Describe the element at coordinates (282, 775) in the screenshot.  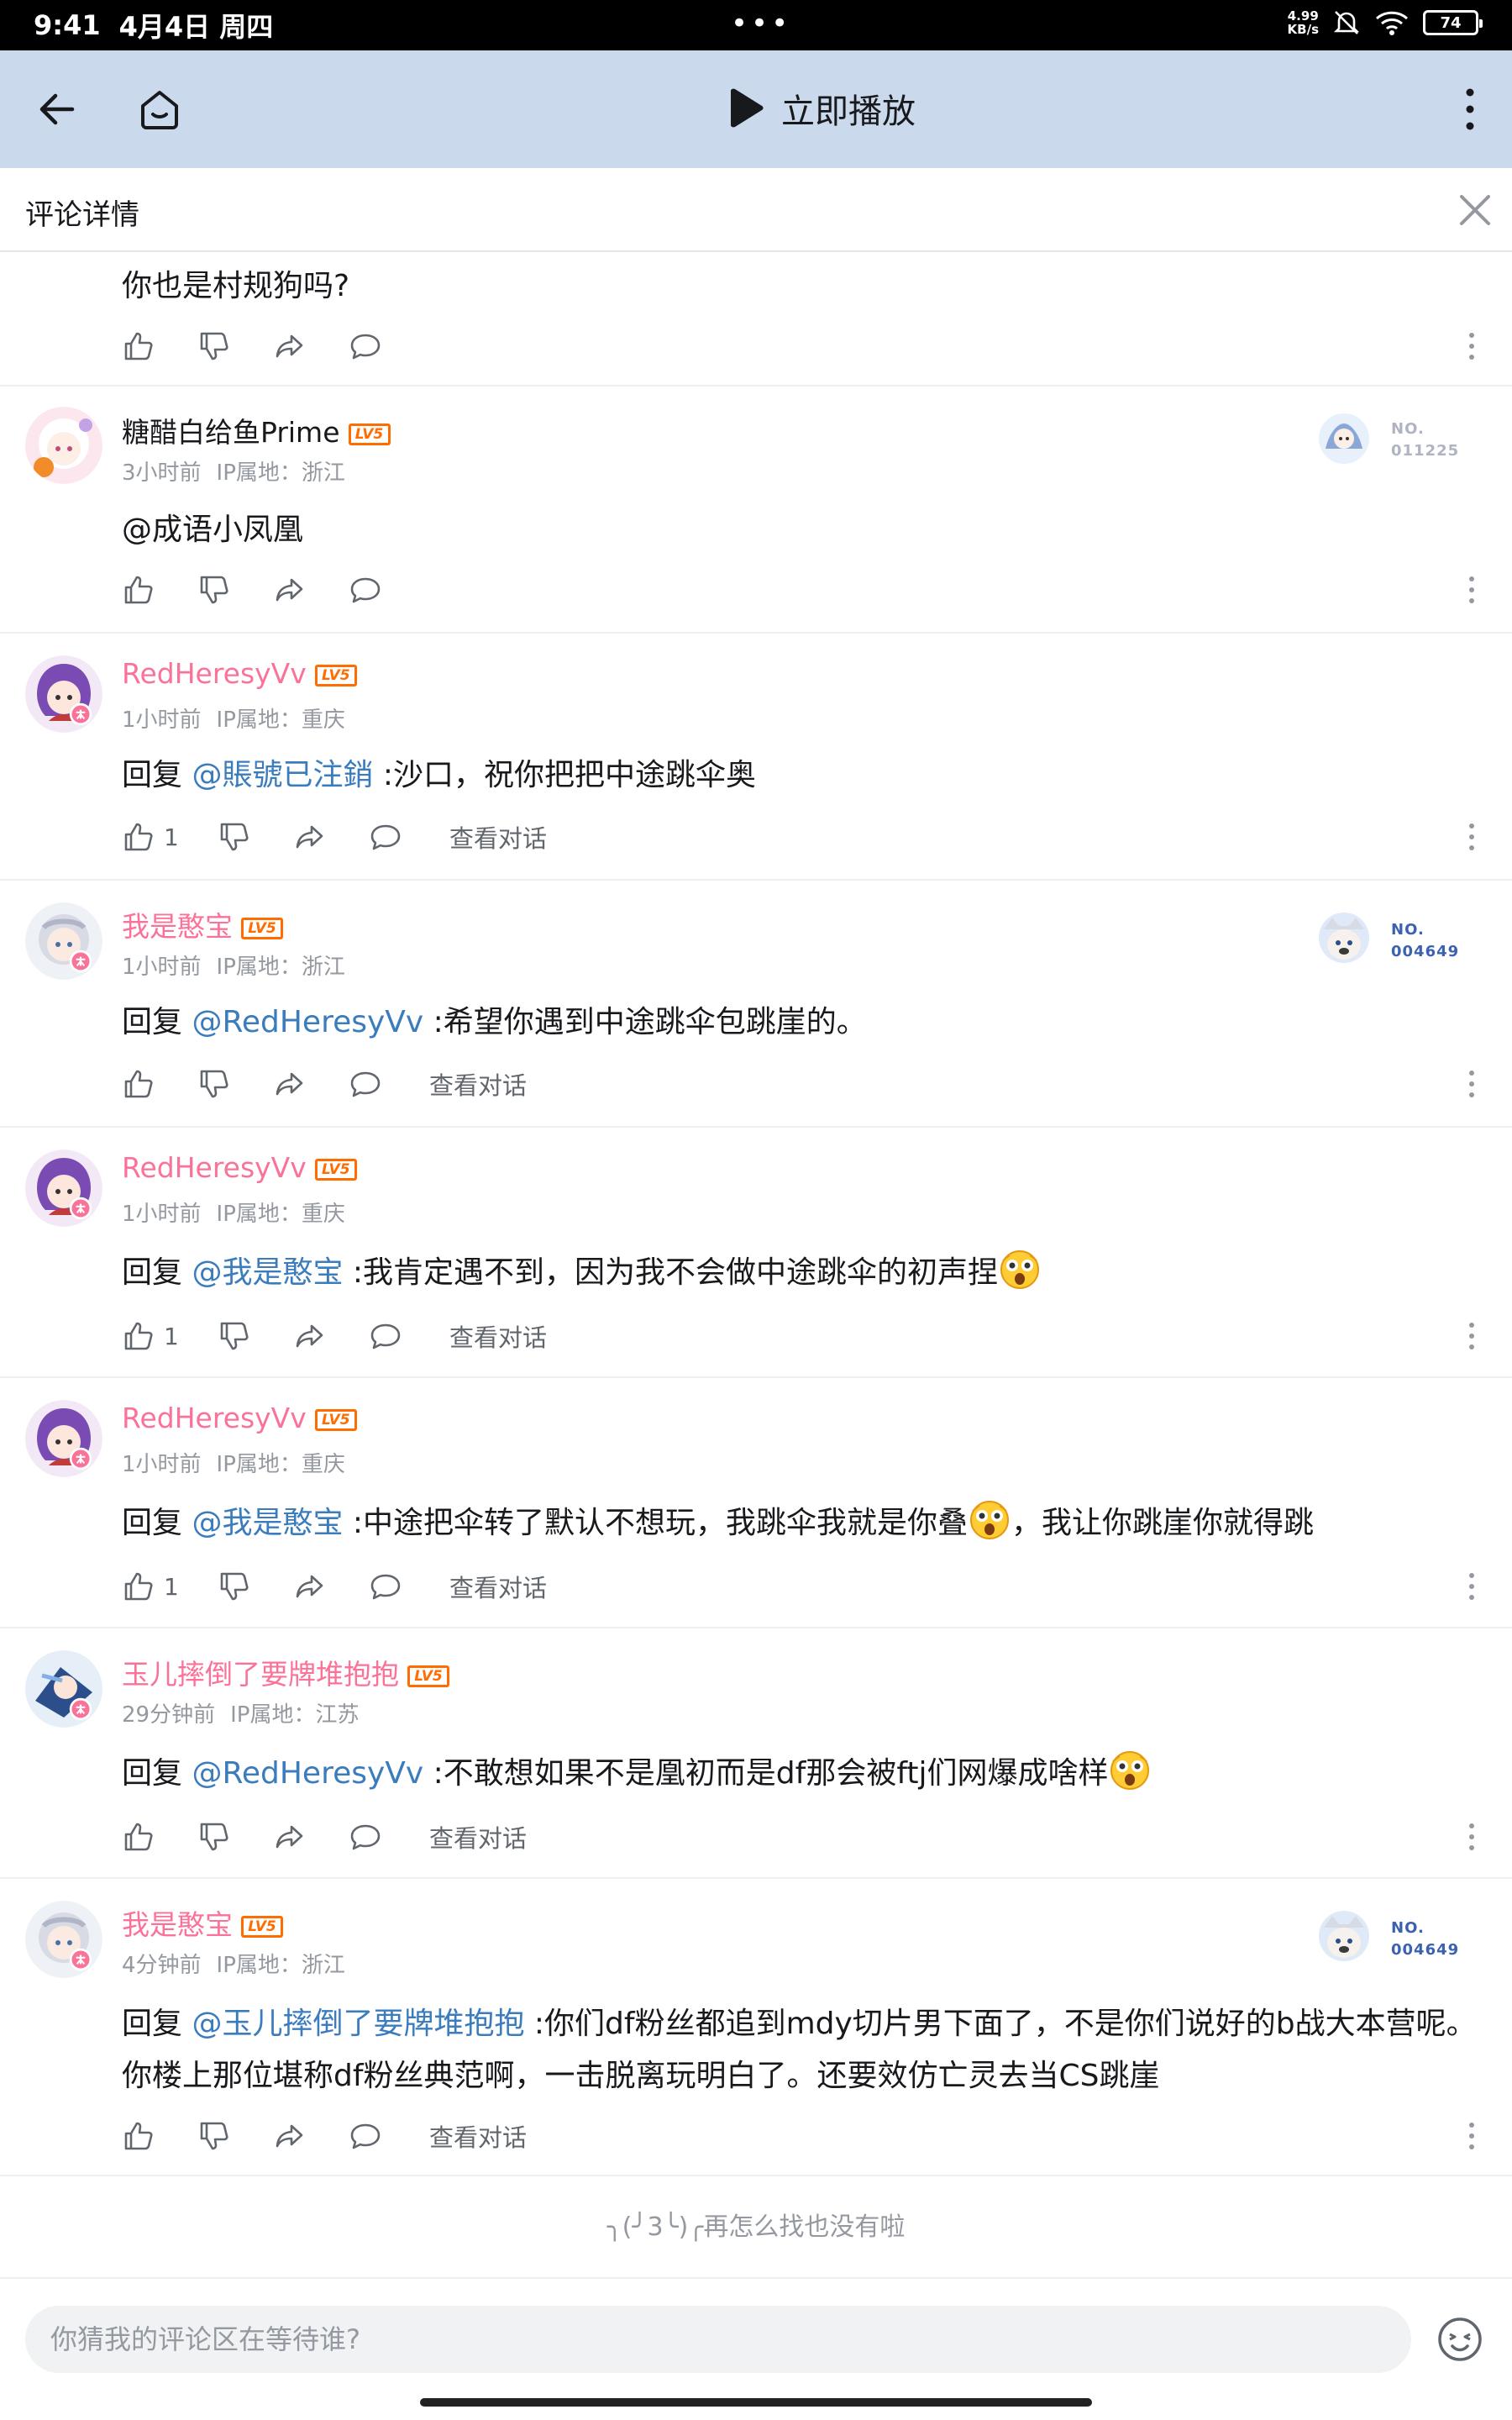
I see `mention-link: @賬號已注銷` at that location.